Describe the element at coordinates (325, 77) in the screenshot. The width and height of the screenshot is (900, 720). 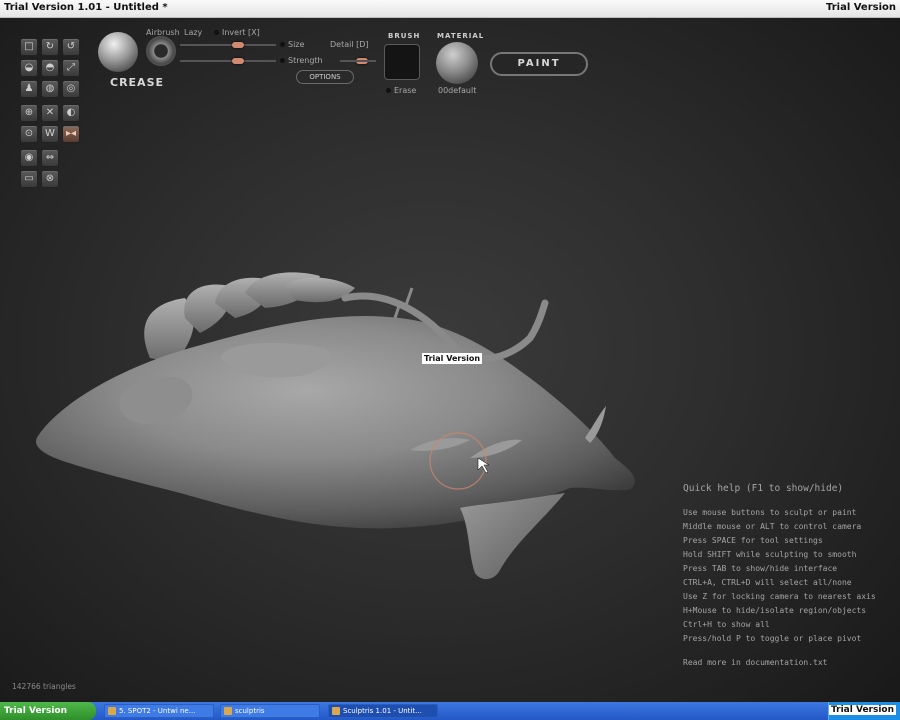
I see `options-button: OPTIONS` at that location.